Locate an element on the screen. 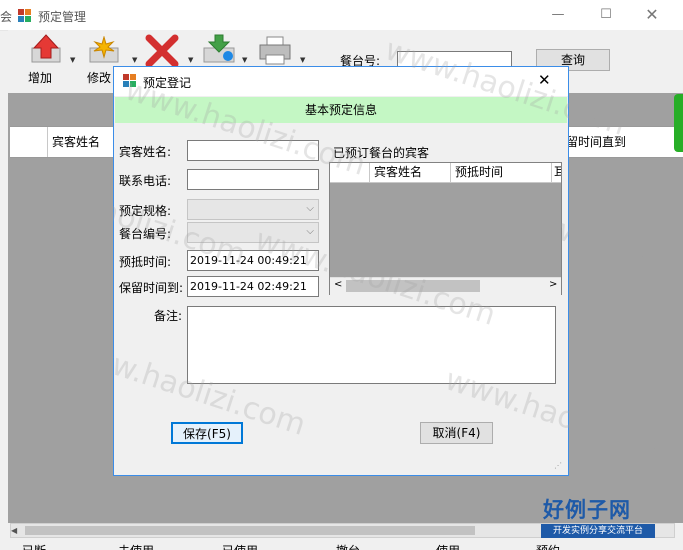  booked-col-cut: 耳 is located at coordinates (556, 172).